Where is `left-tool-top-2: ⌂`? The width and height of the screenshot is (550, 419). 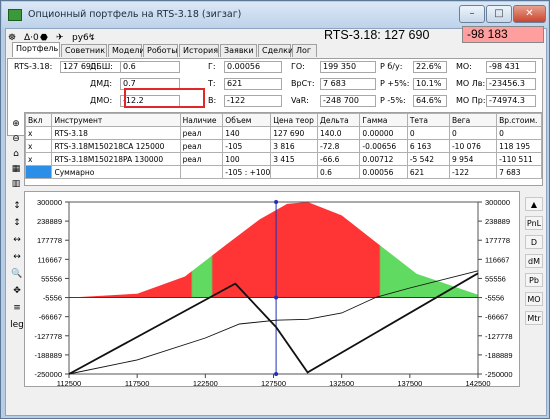
left-tool-top-2: ⌂ is located at coordinates (16, 154).